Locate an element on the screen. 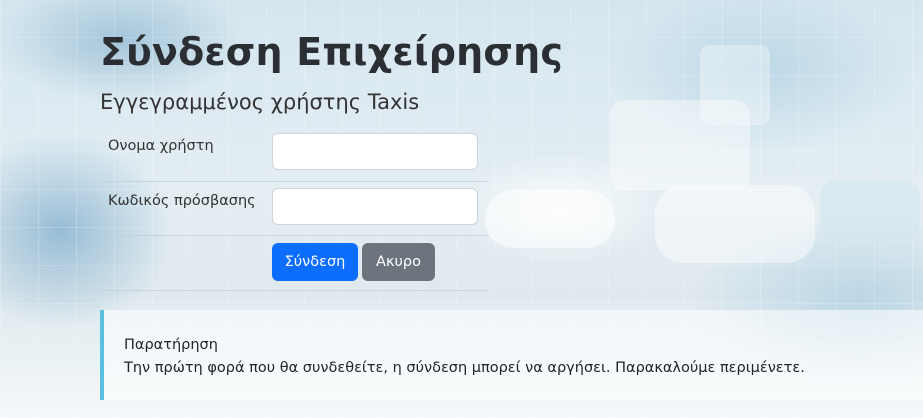 This screenshot has width=923, height=418. page-subtitle: Εγγεγραμμένος χρήστης Taxis is located at coordinates (260, 102).